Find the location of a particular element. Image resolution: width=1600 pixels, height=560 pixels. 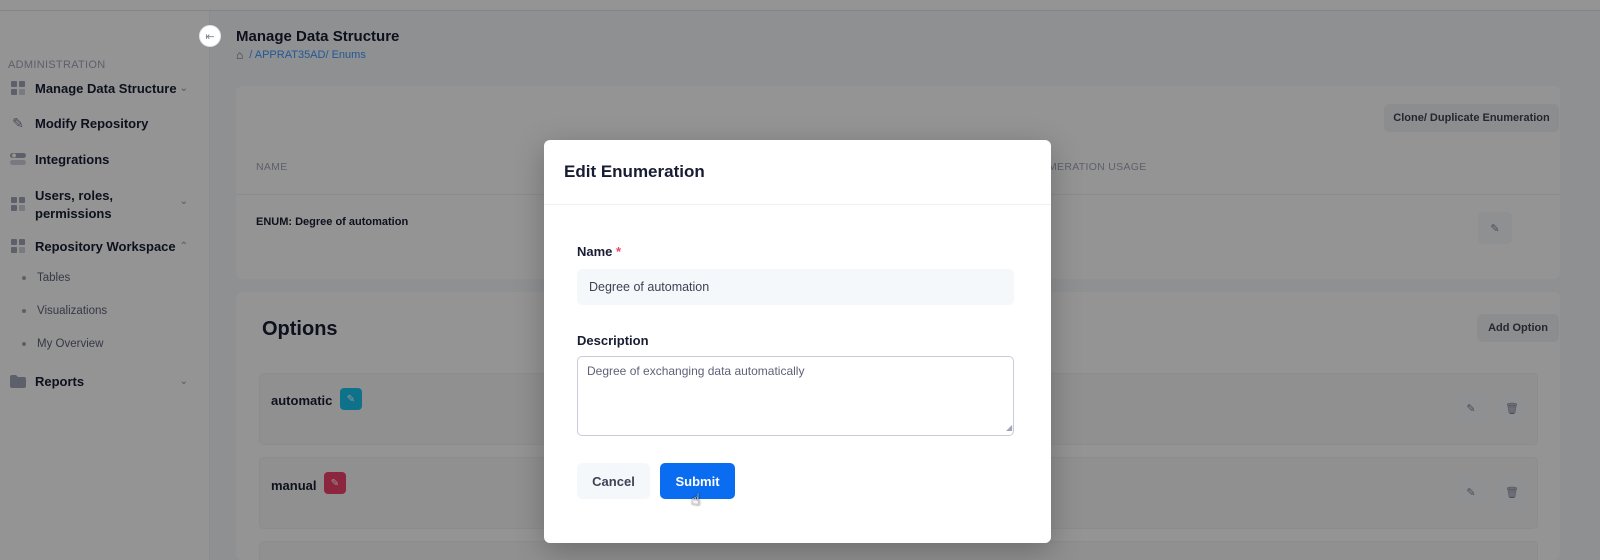

name-label-text: Name is located at coordinates (595, 251).